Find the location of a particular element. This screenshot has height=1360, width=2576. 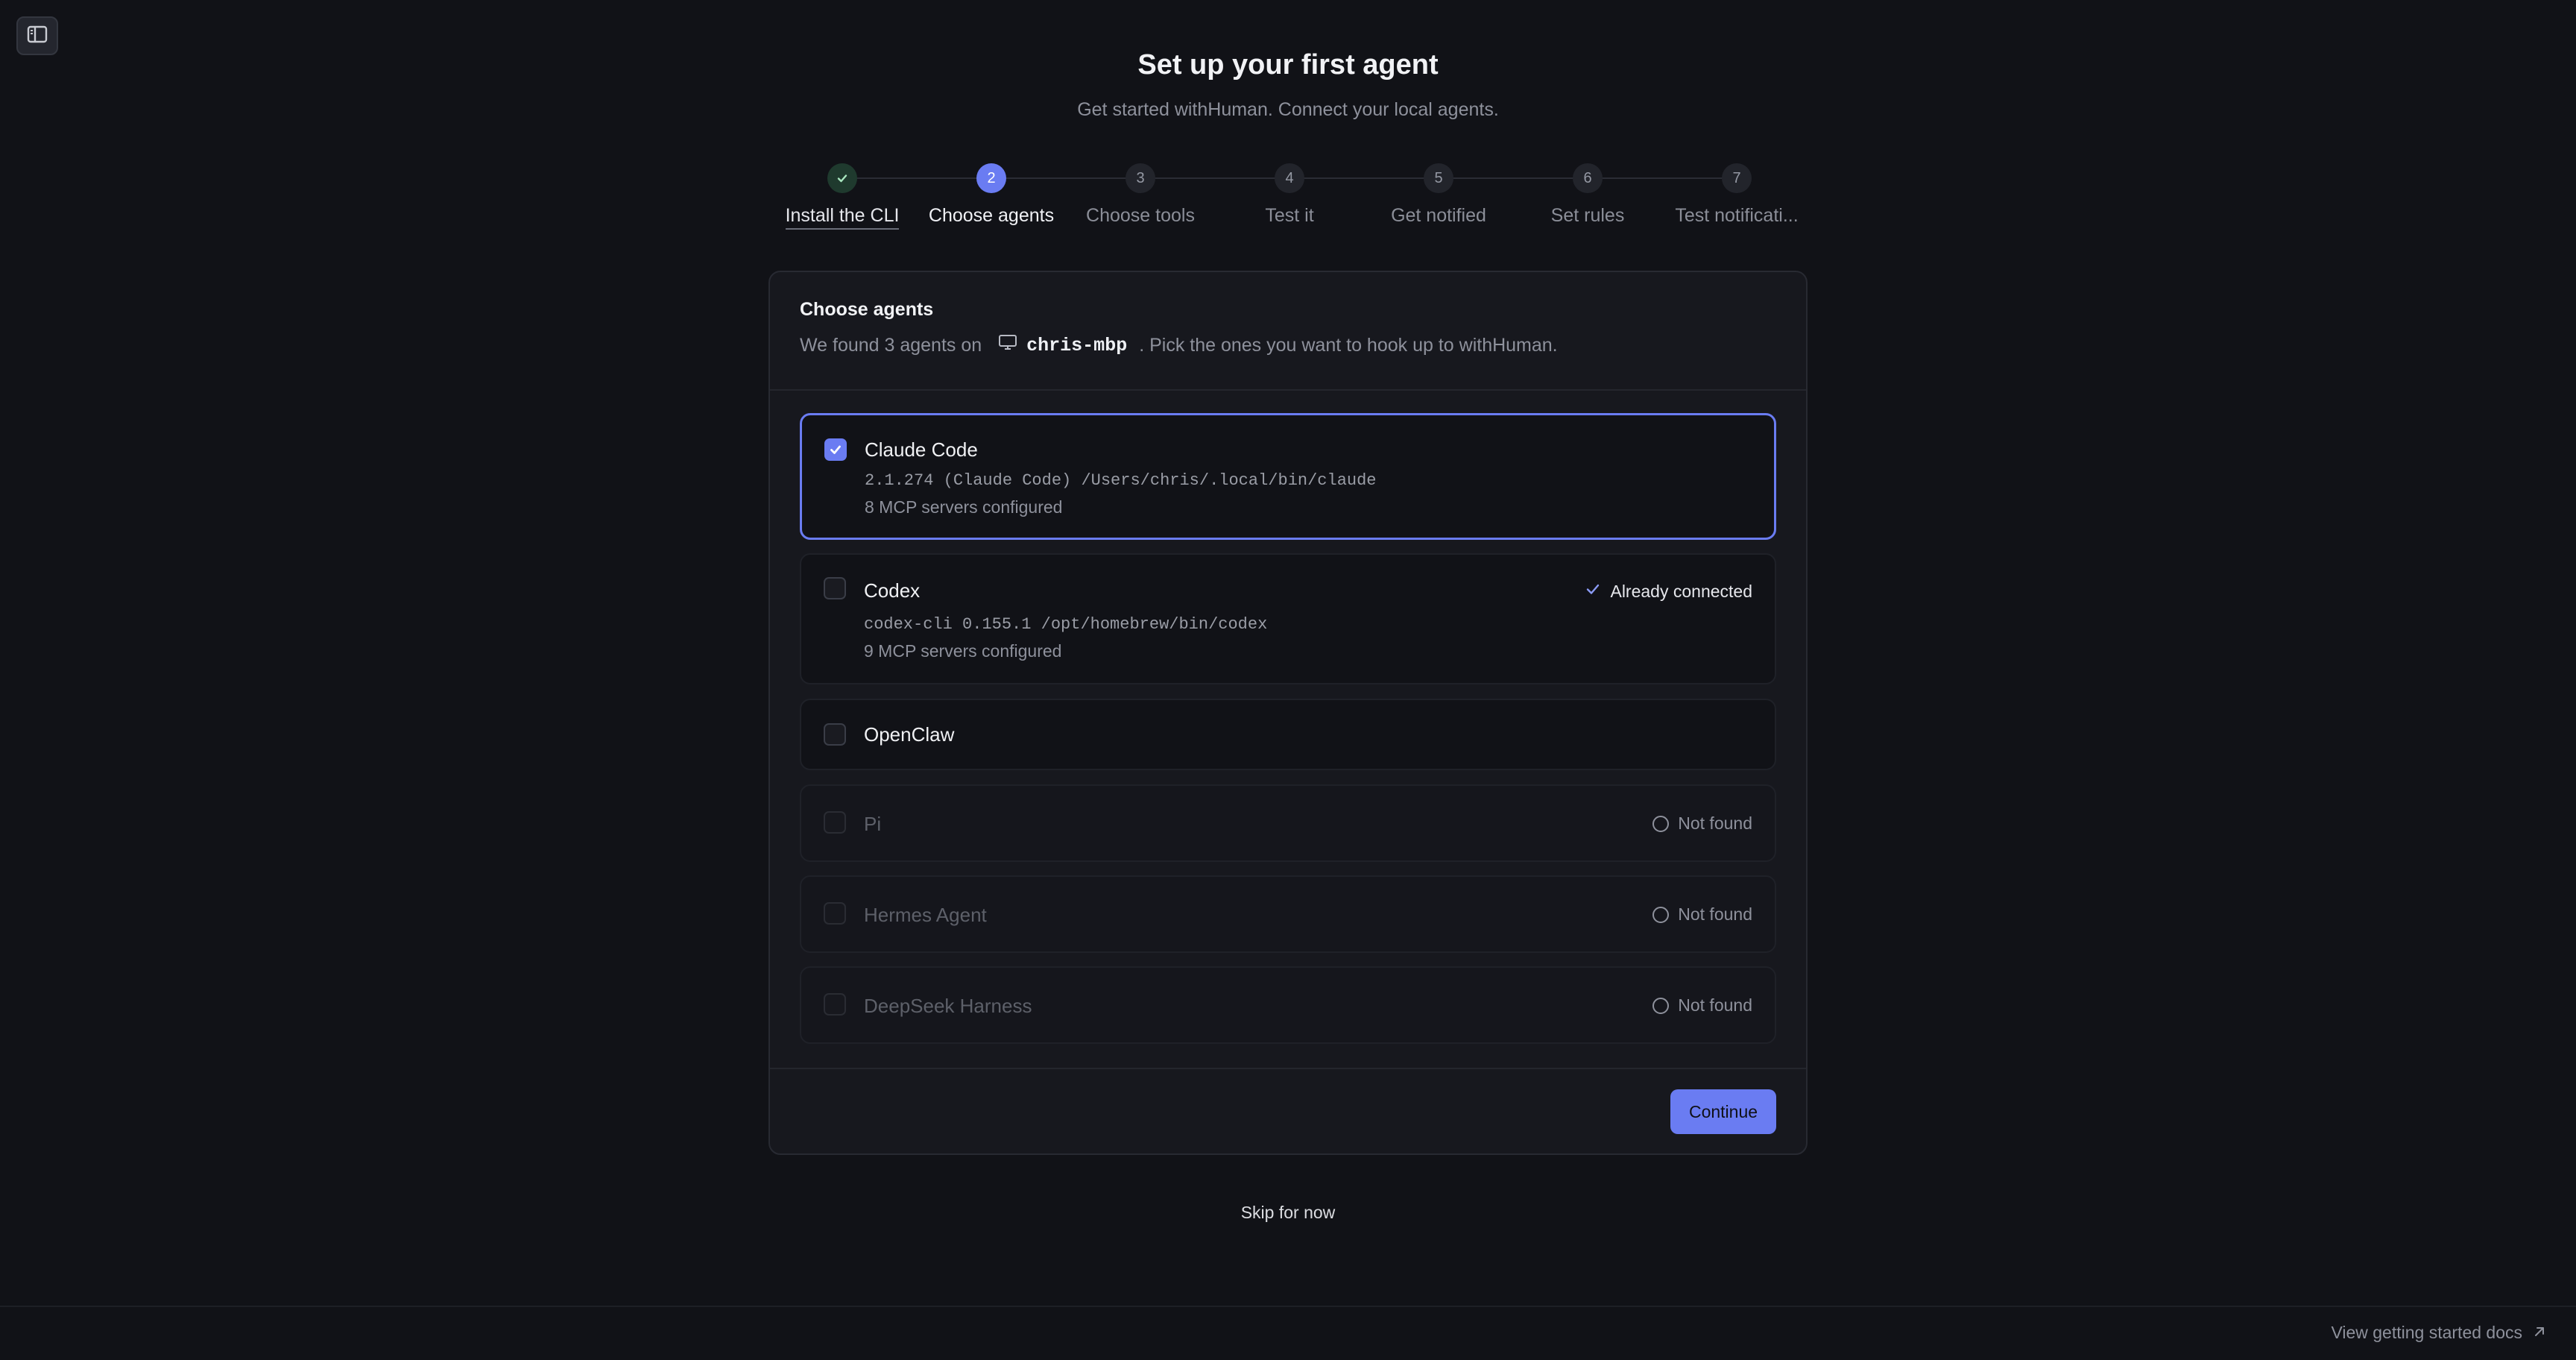

step-number: 6 is located at coordinates (1588, 178).